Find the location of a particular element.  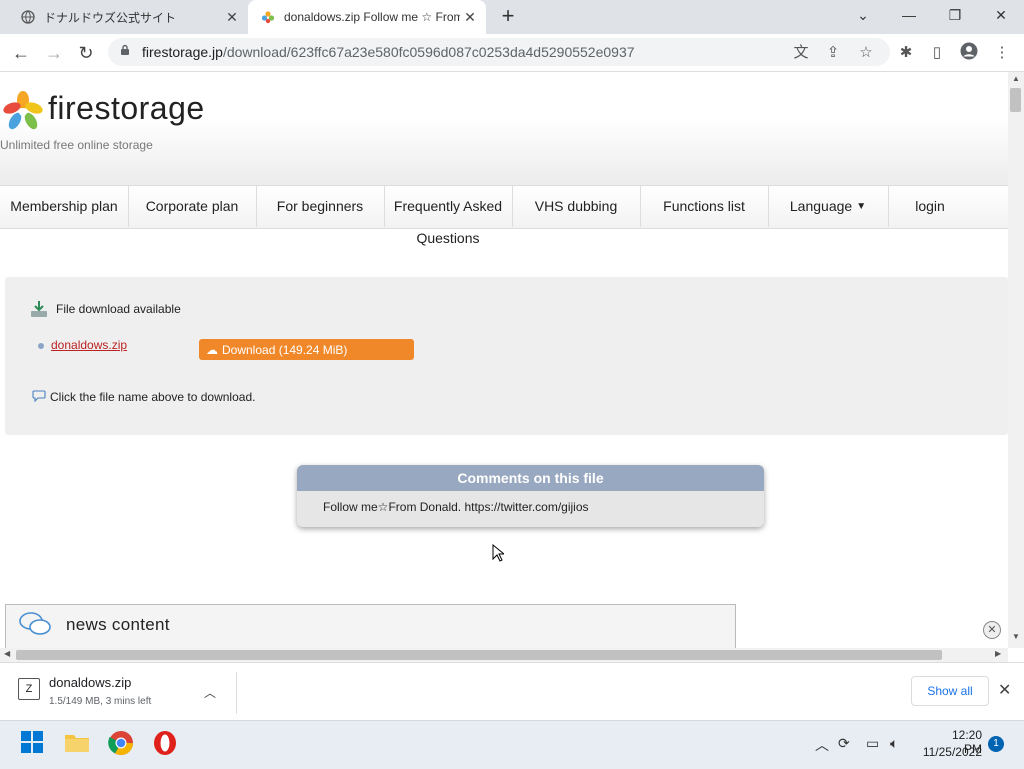

nav-functions-list: Functions list is located at coordinates (704, 206).